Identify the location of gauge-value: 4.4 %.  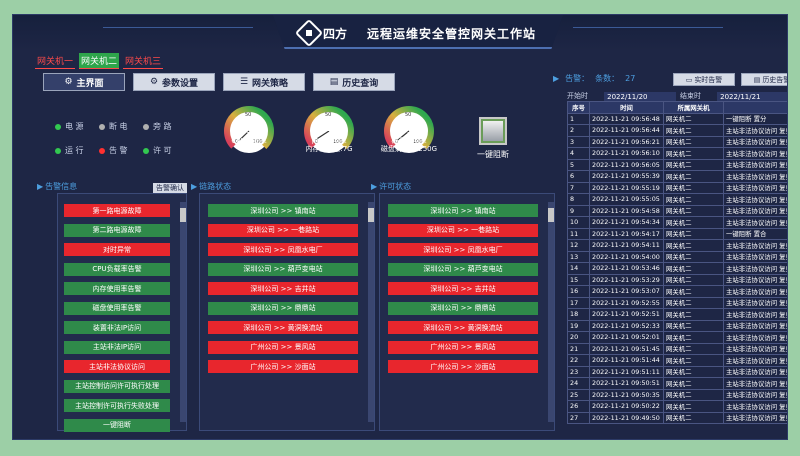
(329, 129).